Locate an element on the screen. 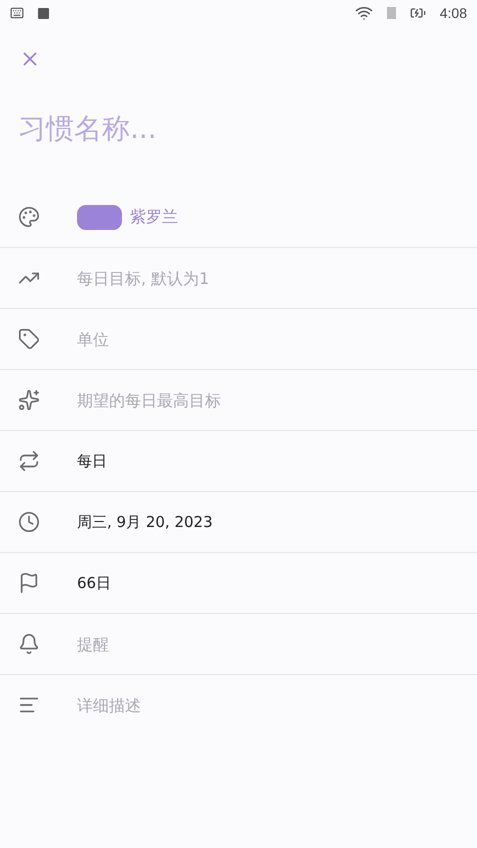 The width and height of the screenshot is (477, 848). status-time: 4:08 is located at coordinates (453, 13).